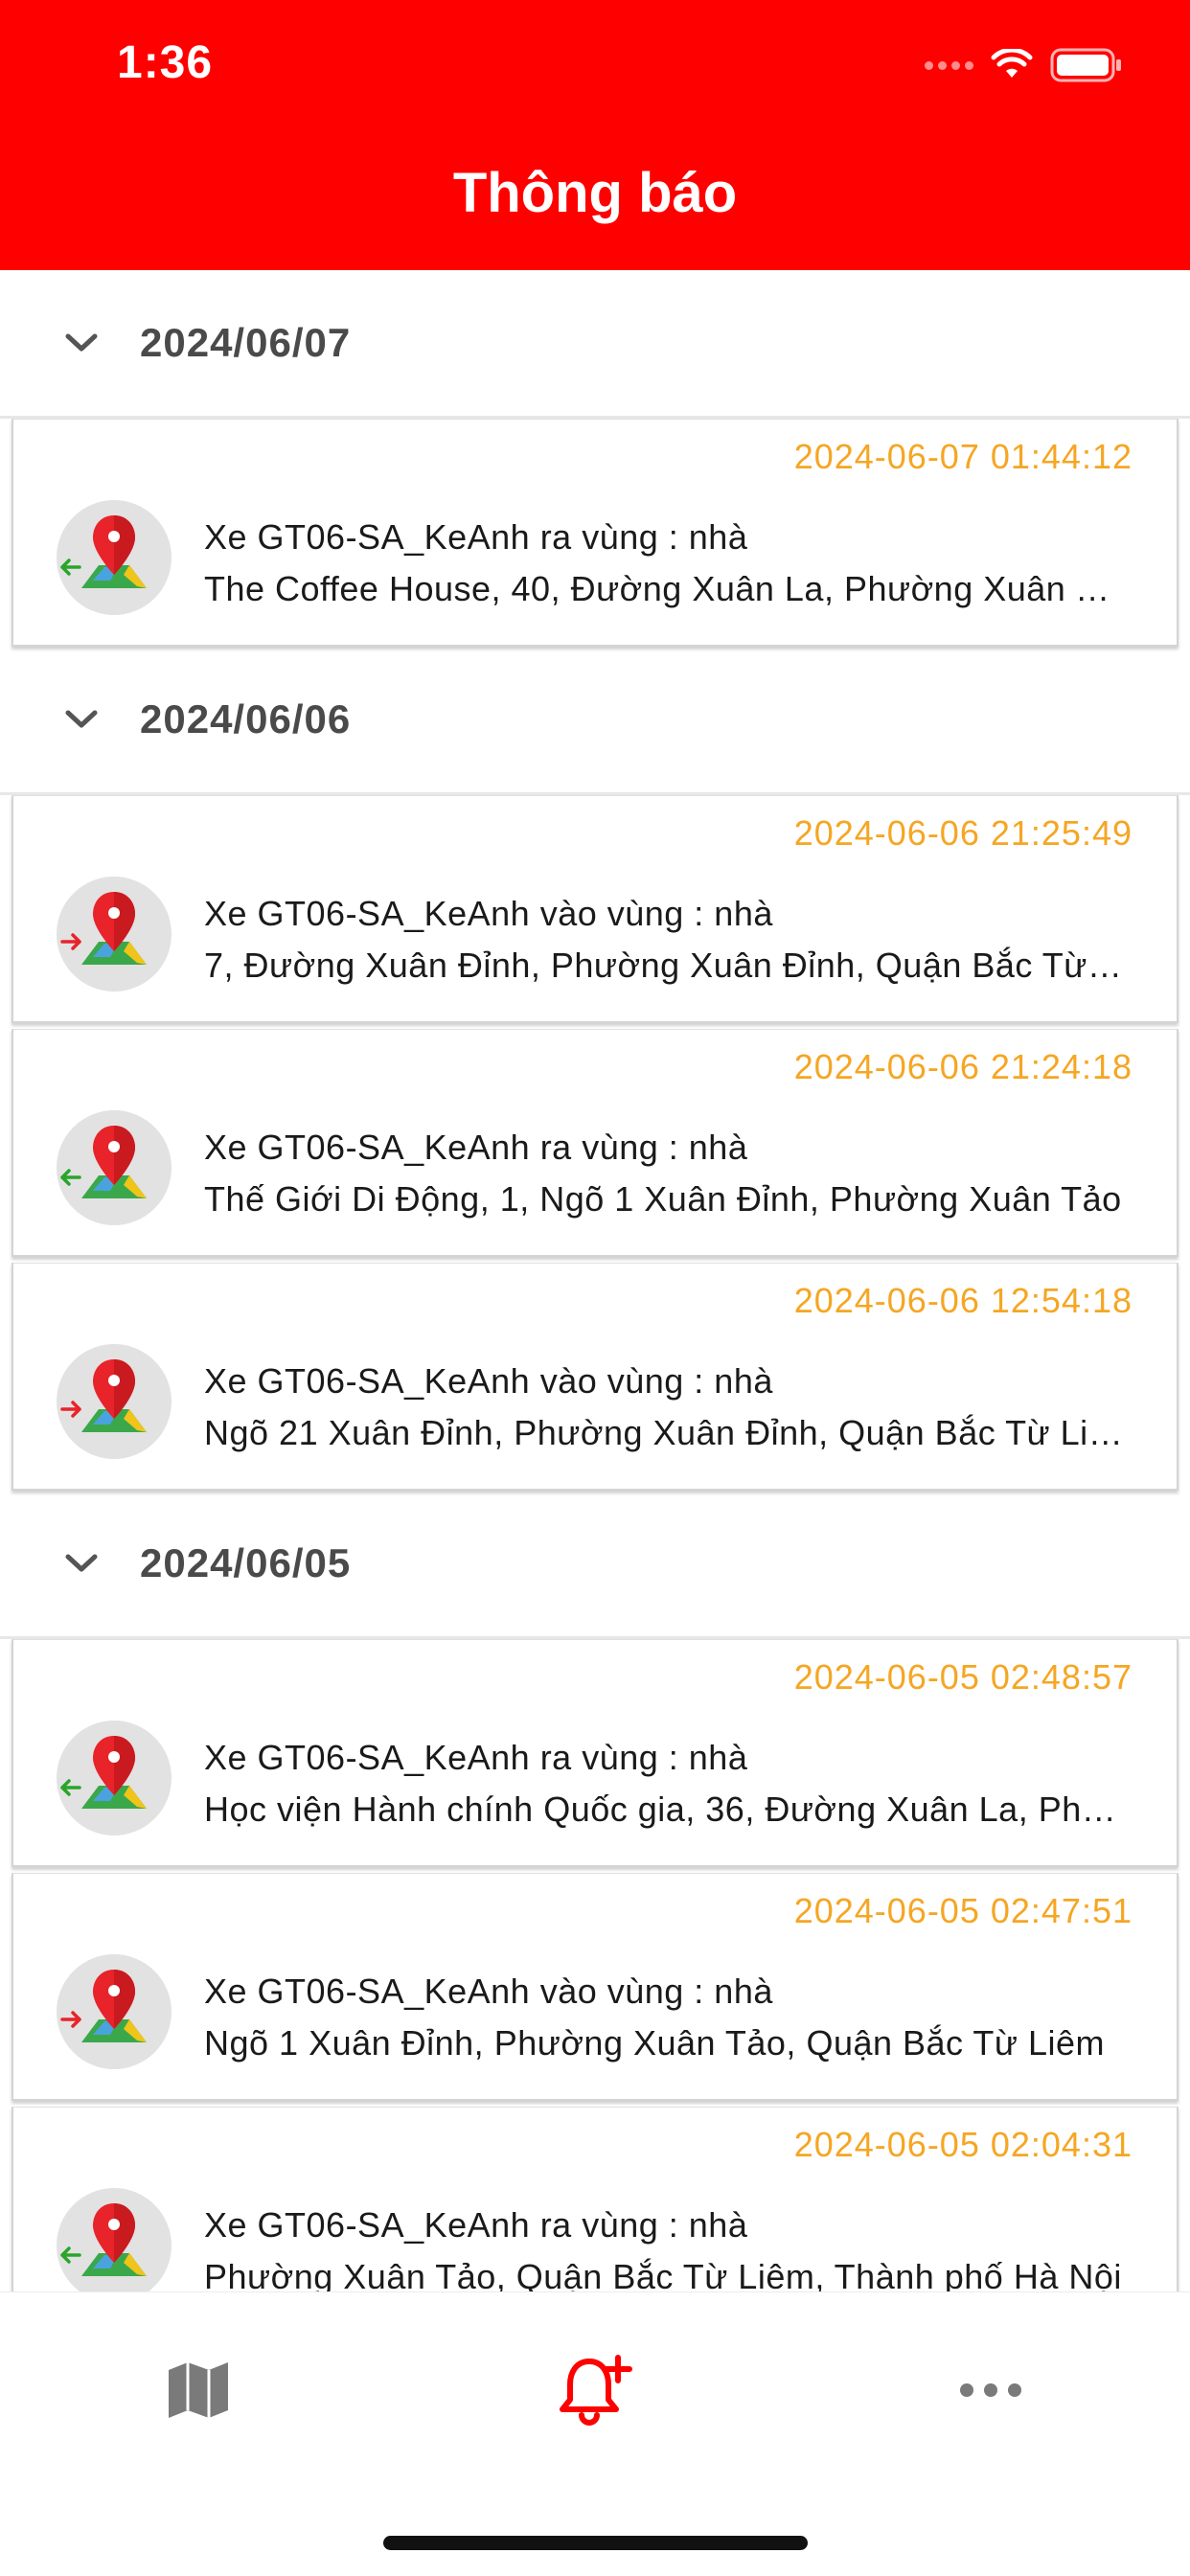 The width and height of the screenshot is (1190, 2576). Describe the element at coordinates (1012, 63) in the screenshot. I see `wifi-icon` at that location.